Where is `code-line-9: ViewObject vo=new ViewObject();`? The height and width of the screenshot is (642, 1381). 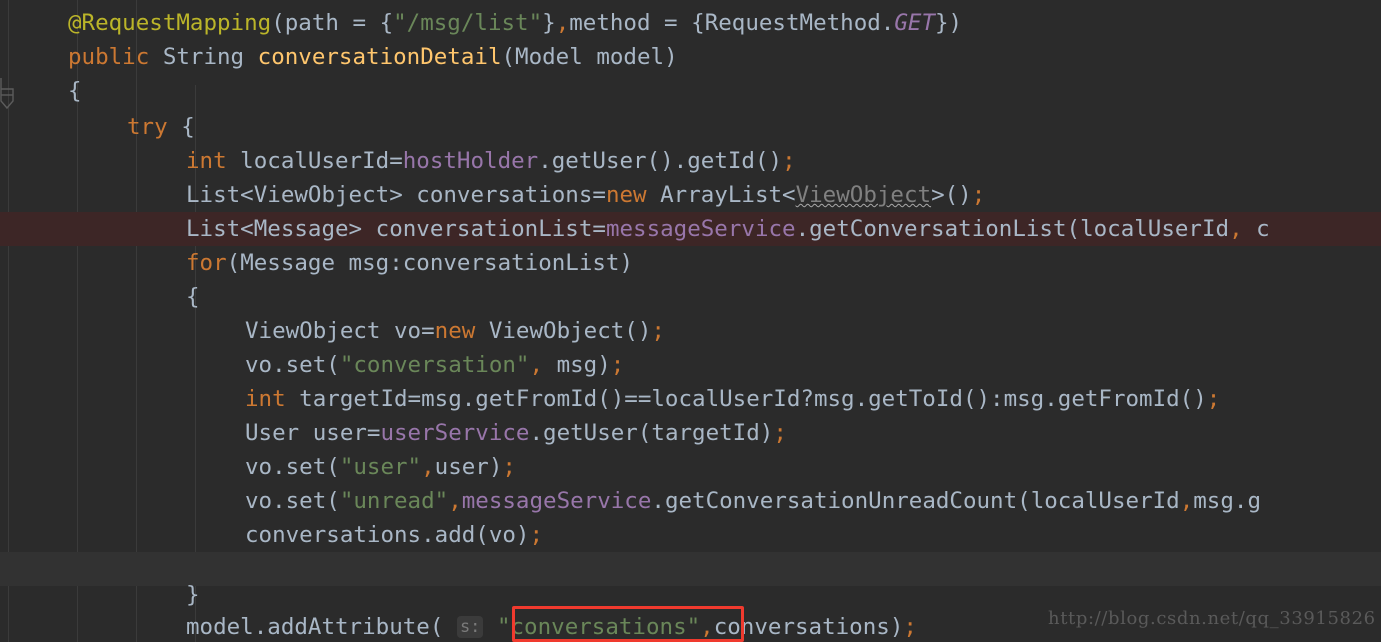
code-line-9: ViewObject vo=new ViewObject(); is located at coordinates (332, 331).